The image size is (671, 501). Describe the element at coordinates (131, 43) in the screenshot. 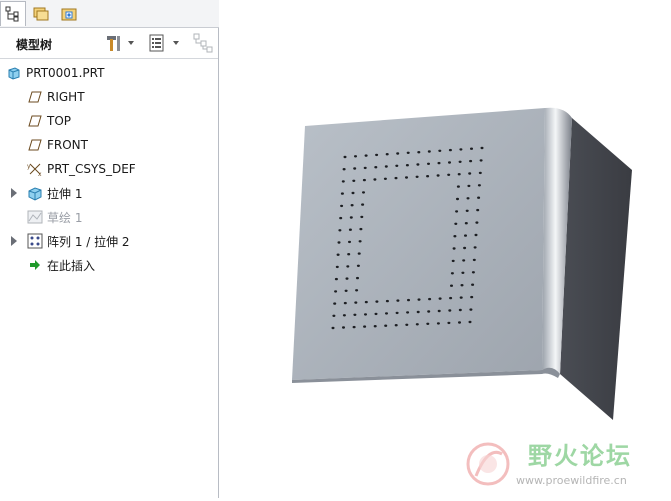

I see `tools-dropdown` at that location.